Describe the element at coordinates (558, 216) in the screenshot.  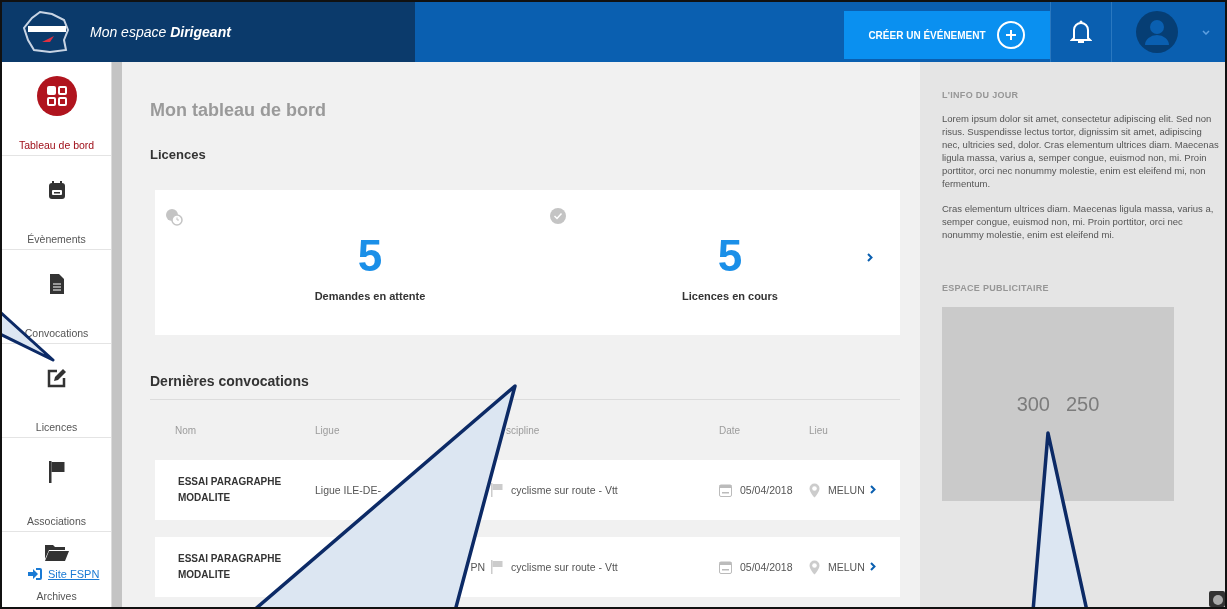
I see `check-circle-icon` at that location.